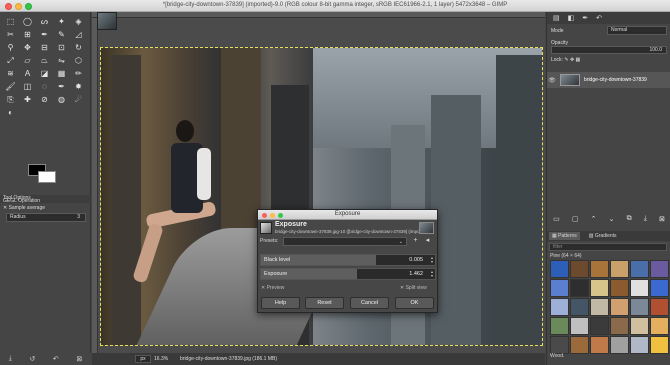  What do you see at coordinates (612, 220) in the screenshot?
I see `lower-layer-icon: ⌄` at bounding box center [612, 220].